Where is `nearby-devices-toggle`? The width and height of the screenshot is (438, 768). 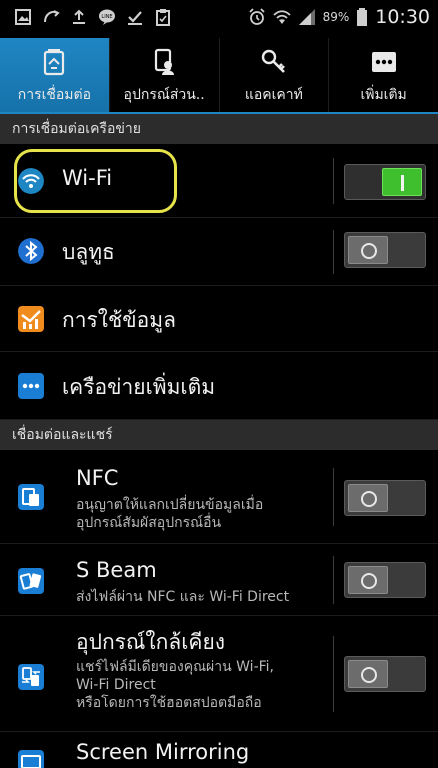
nearby-devices-toggle is located at coordinates (385, 674).